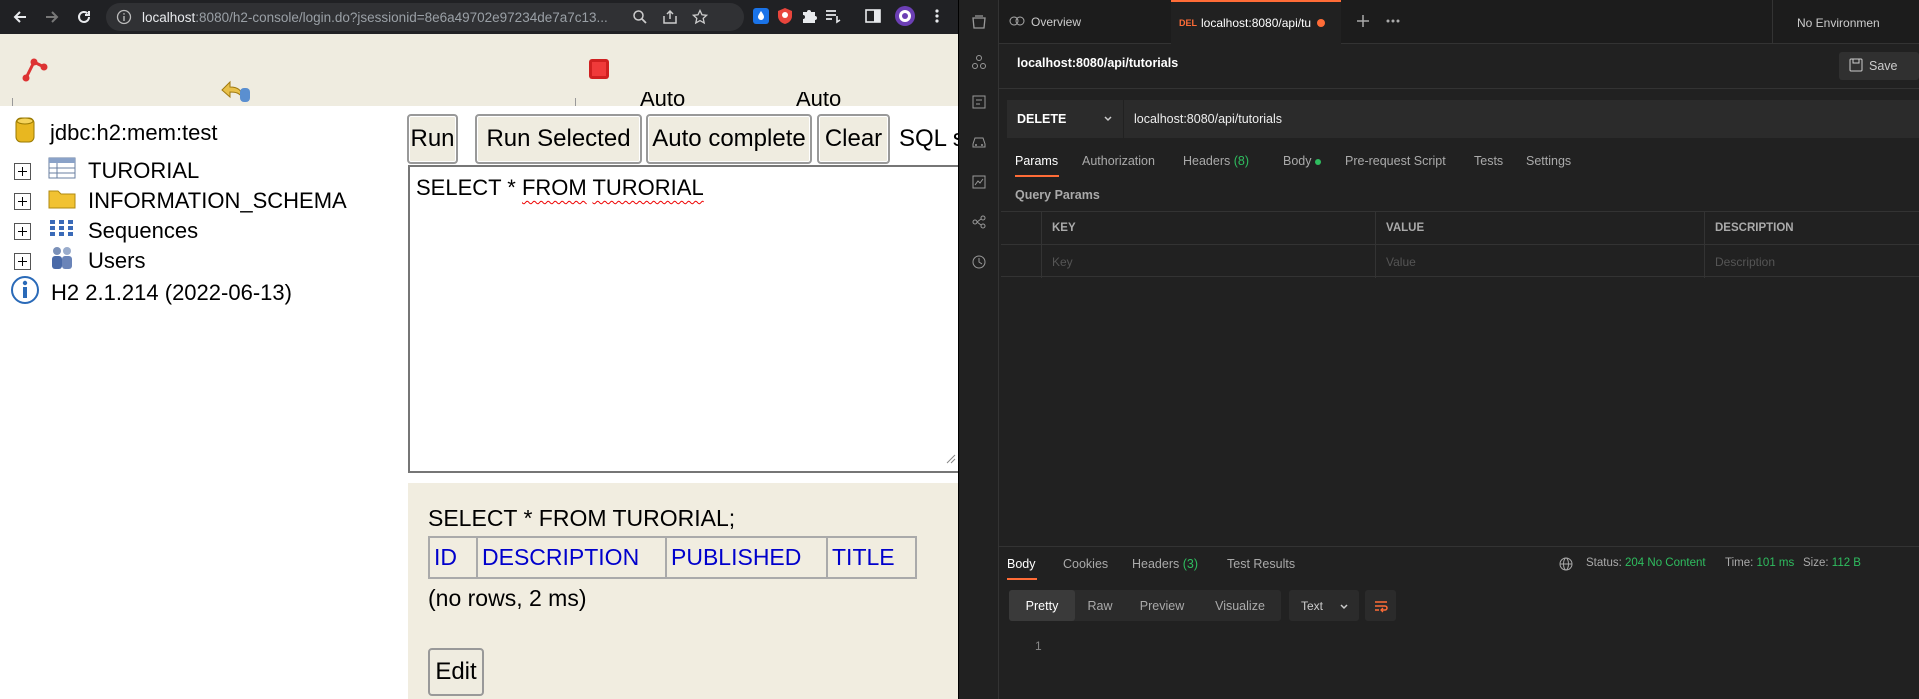 This screenshot has width=1919, height=699. Describe the element at coordinates (746, 557) in the screenshot. I see `column-header-published: PUBLISHED` at that location.